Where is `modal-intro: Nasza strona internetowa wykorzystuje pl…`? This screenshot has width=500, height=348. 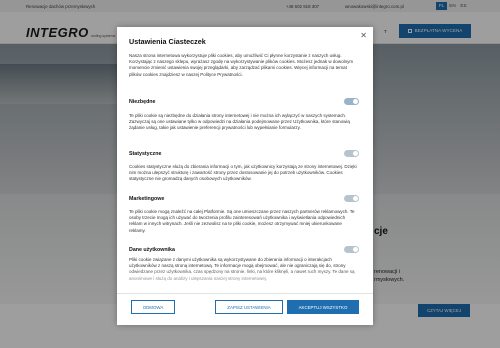 modal-intro: Nasza strona internetowa wykorzystuje pl… is located at coordinates (241, 65).